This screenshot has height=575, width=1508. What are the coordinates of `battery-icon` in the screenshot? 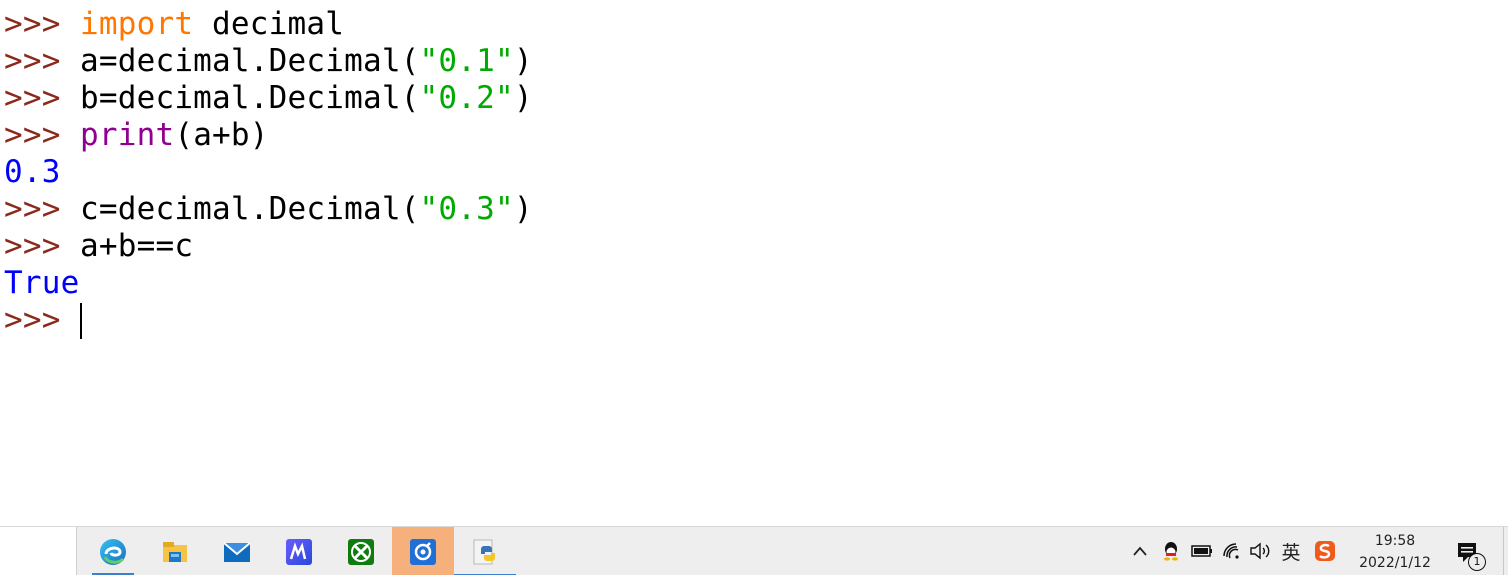 It's located at (1202, 551).